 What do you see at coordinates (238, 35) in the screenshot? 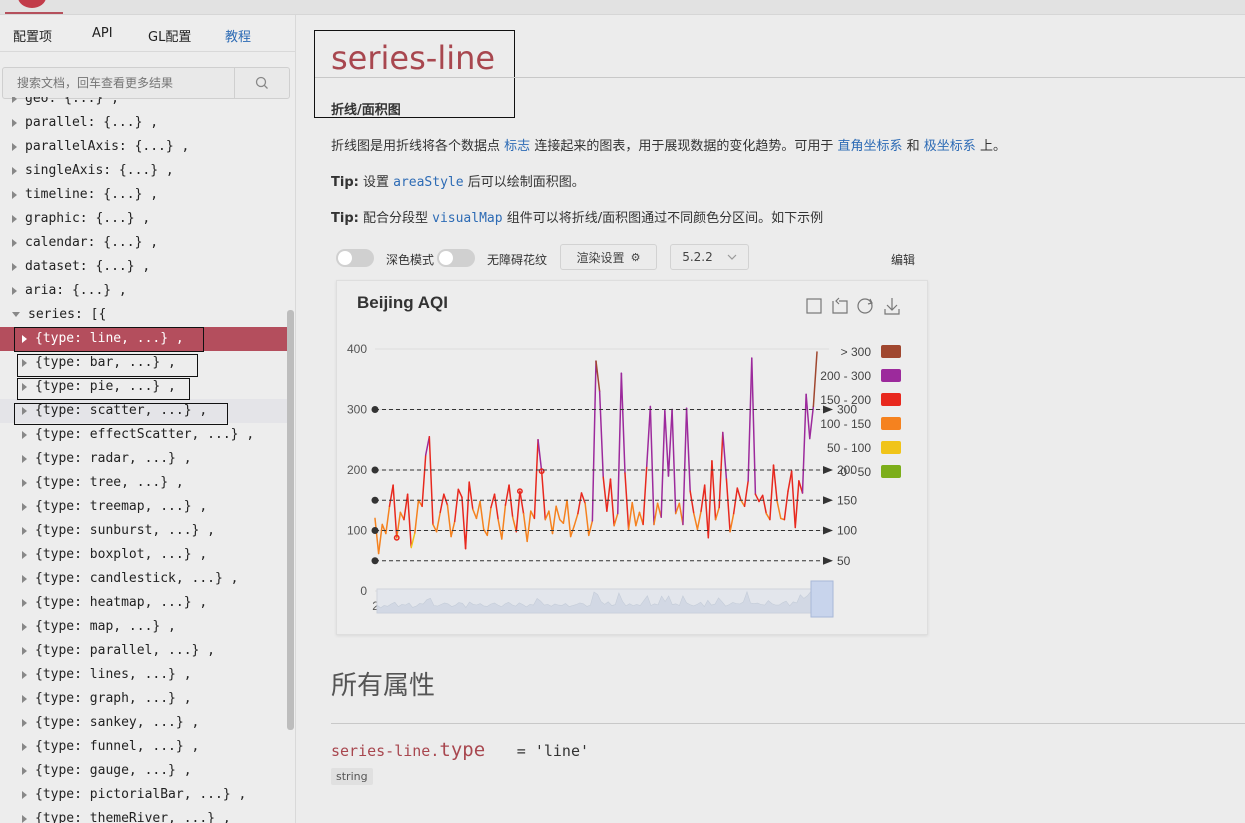
I see `tab-tutorial: 教程` at bounding box center [238, 35].